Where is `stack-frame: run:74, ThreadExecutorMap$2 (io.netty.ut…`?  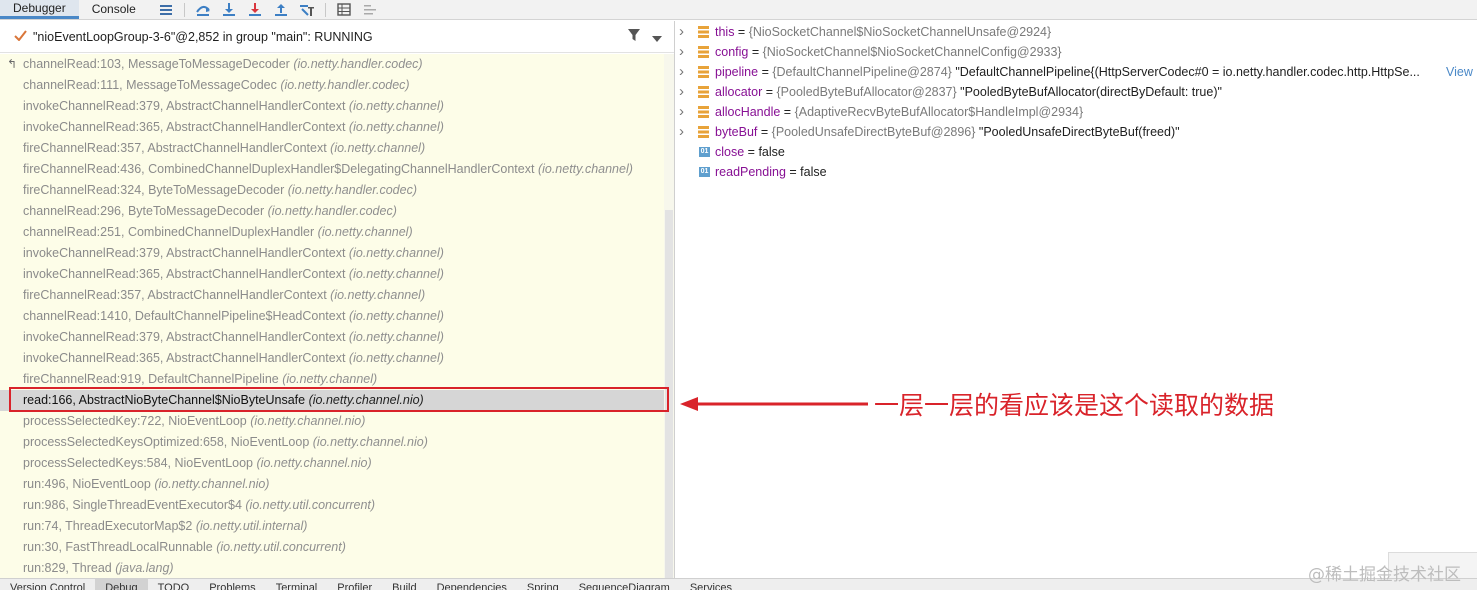 stack-frame: run:74, ThreadExecutorMap$2 (io.netty.ut… is located at coordinates (332, 526).